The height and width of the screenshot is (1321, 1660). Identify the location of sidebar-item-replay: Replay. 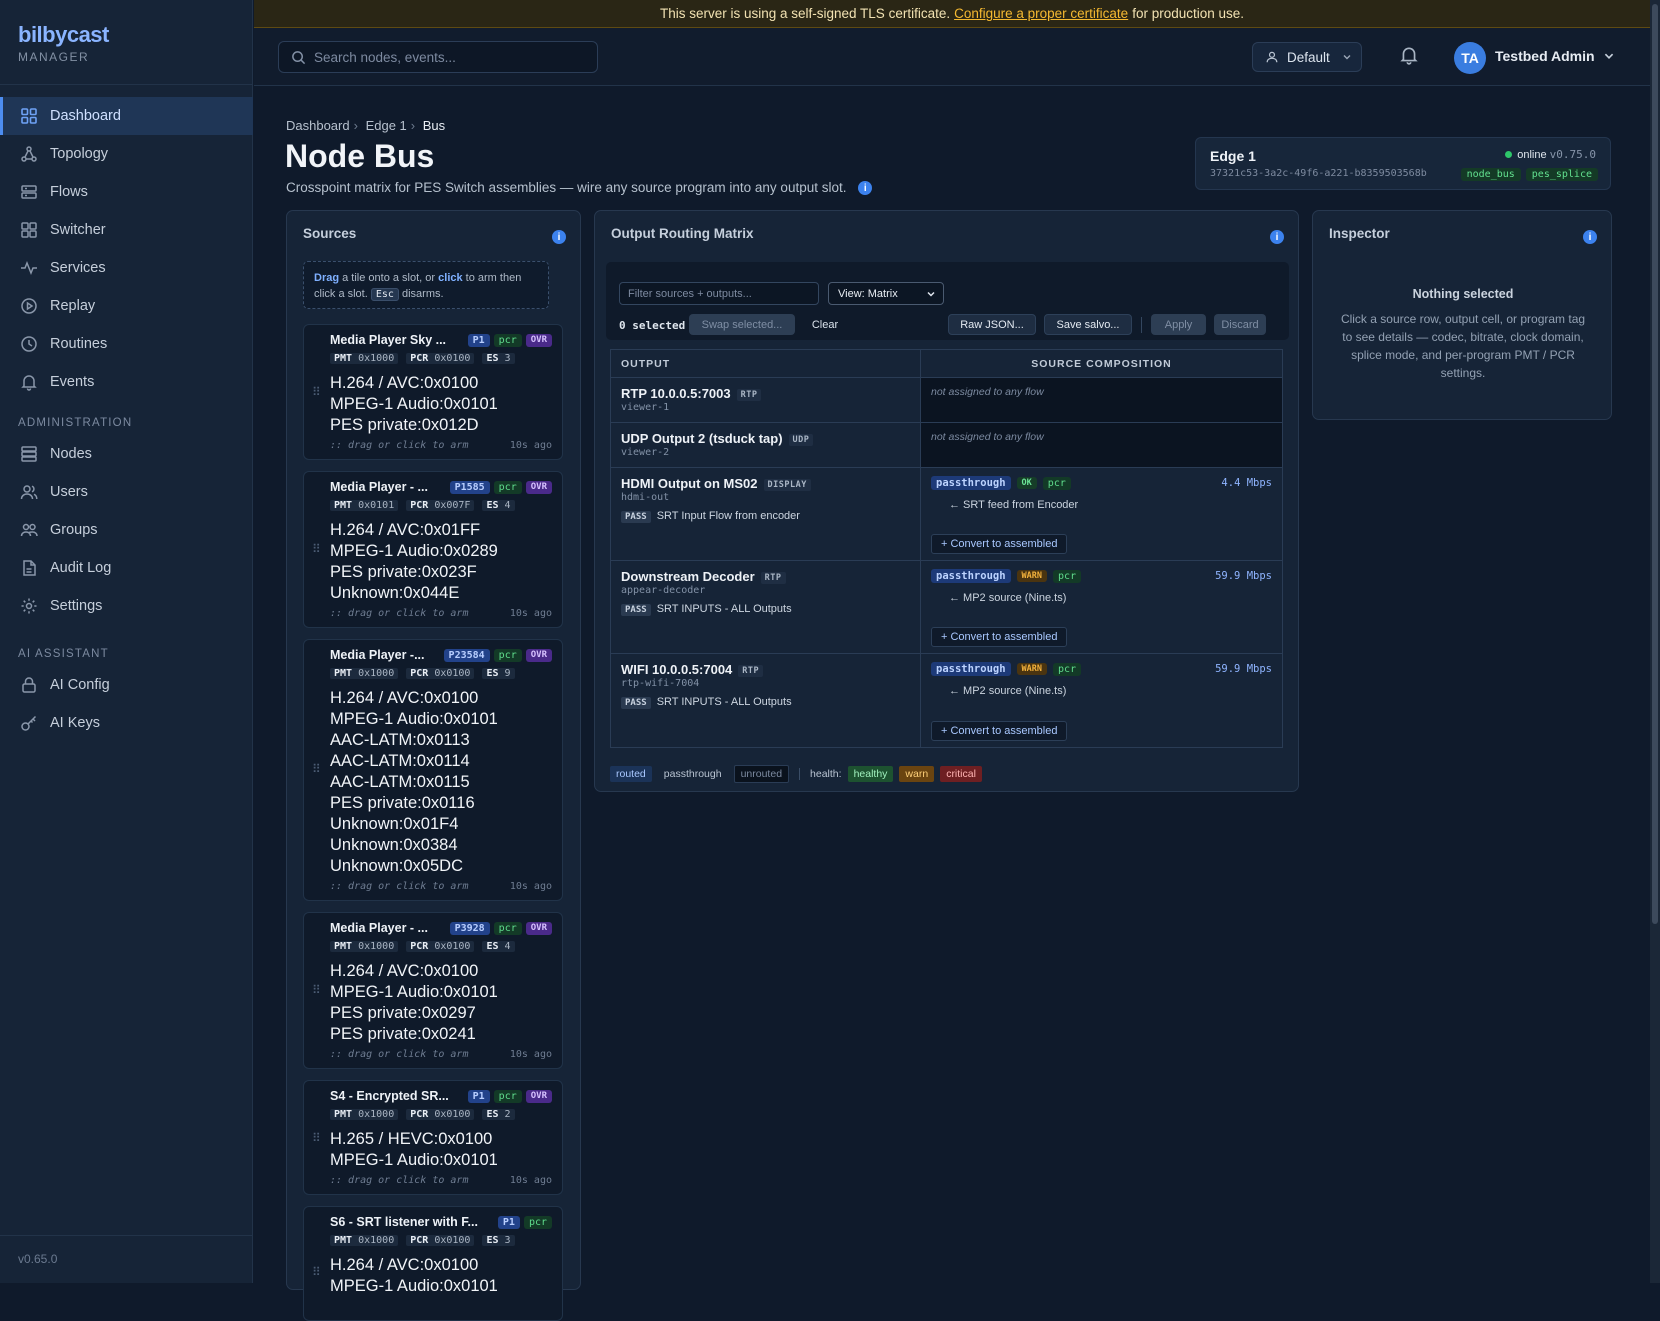
(126, 306).